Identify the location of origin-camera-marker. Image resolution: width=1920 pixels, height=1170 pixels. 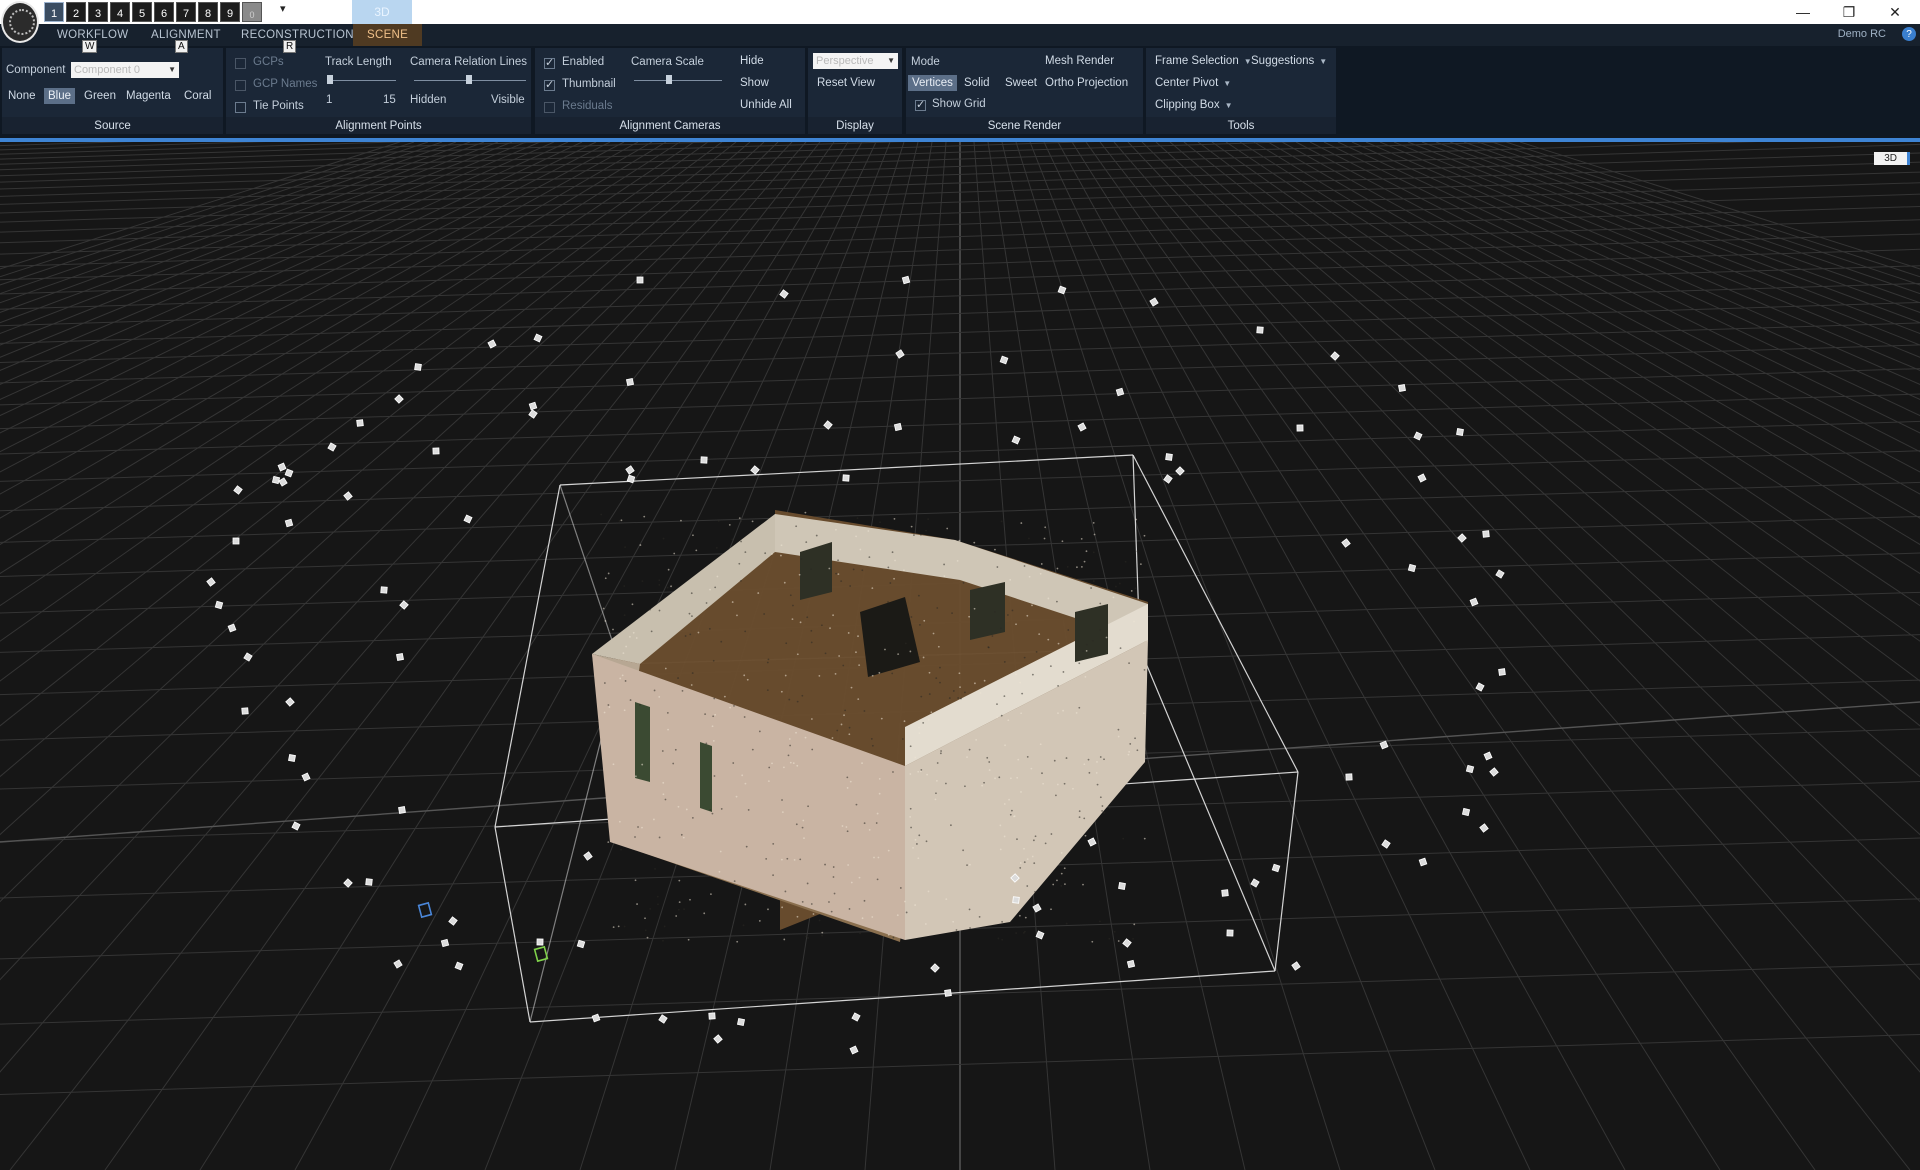
(541, 954).